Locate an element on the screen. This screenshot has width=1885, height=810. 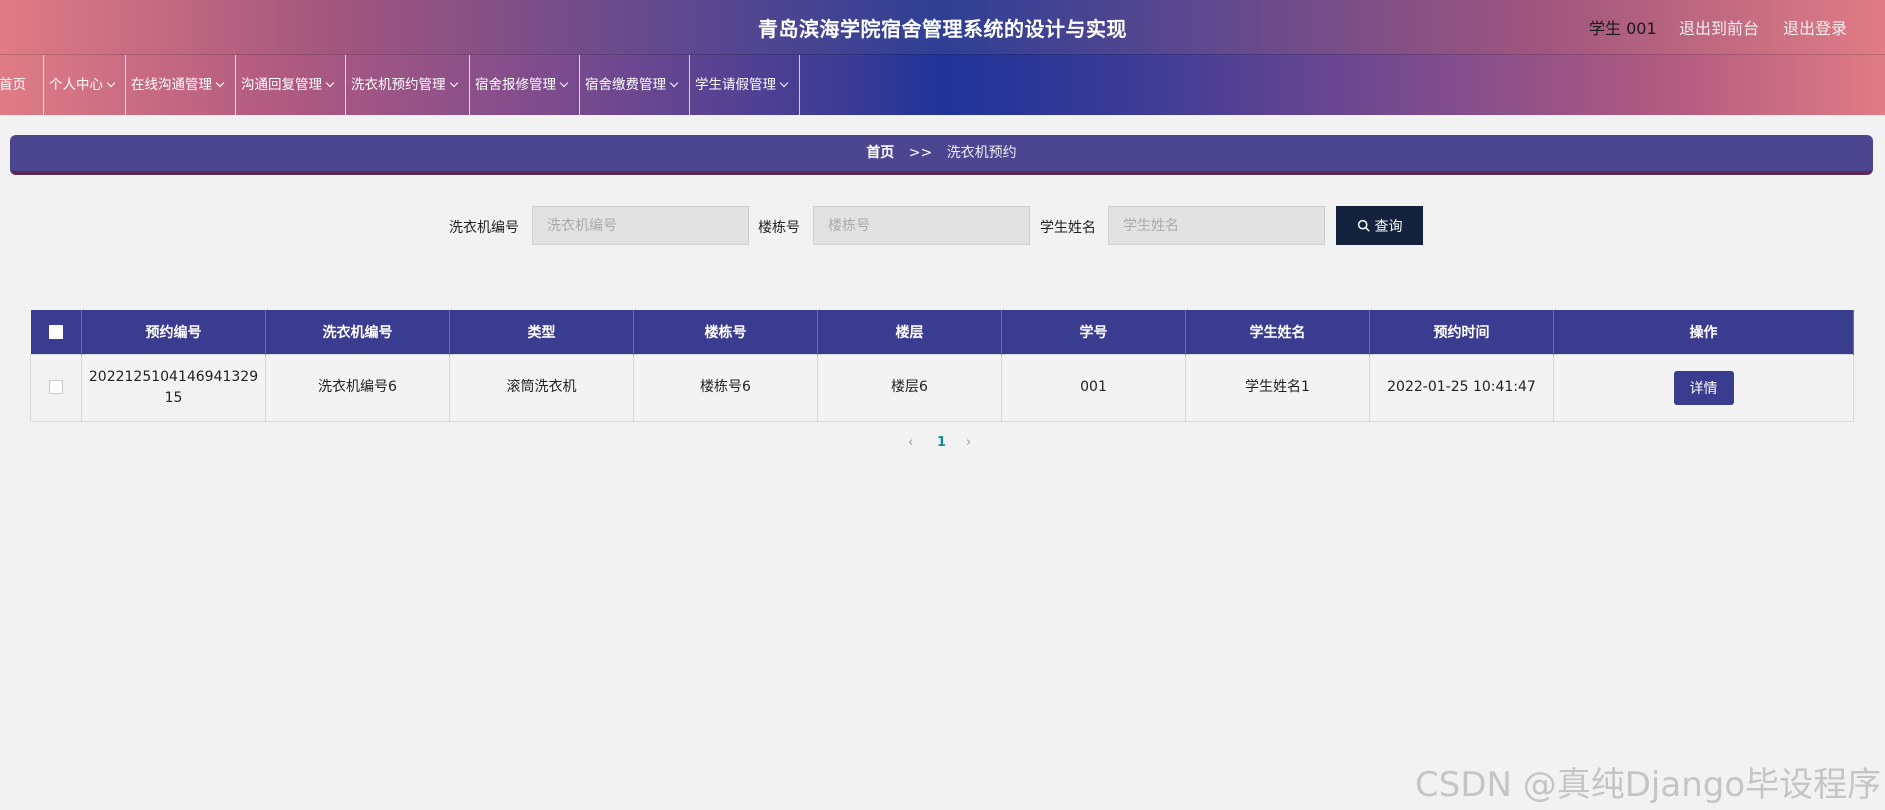
nav-item-label: 学生请假管理 is located at coordinates (735, 85).